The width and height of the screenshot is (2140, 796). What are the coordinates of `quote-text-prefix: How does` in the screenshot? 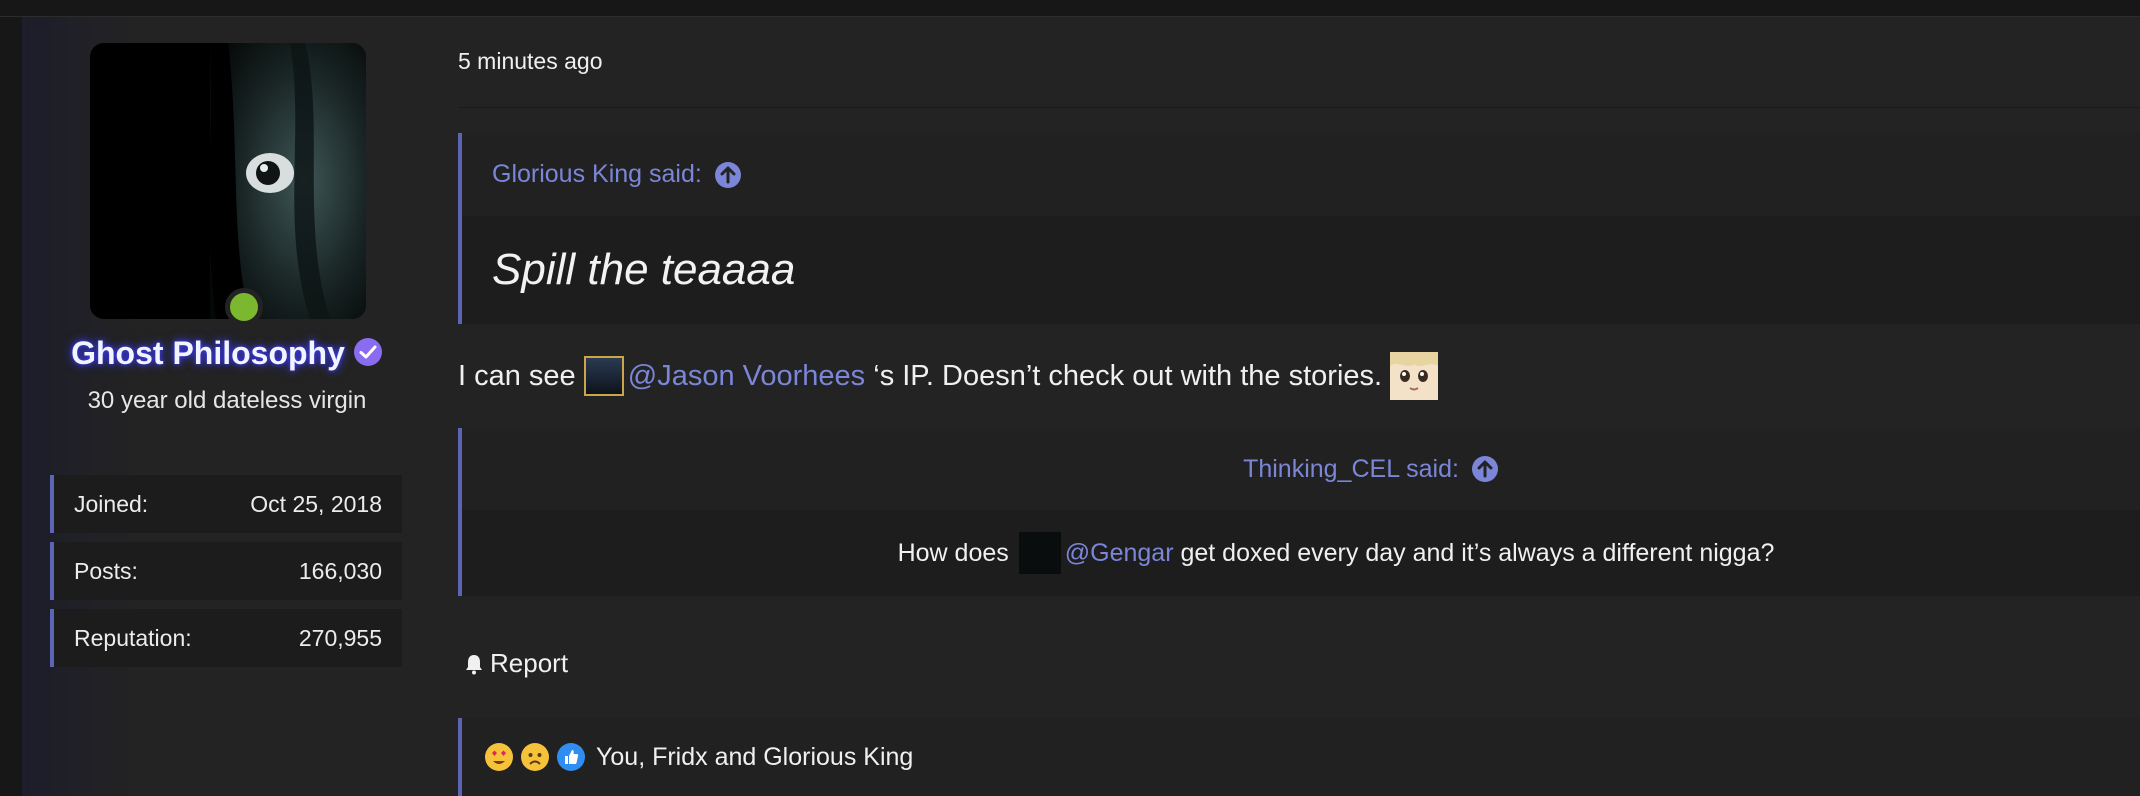 It's located at (953, 552).